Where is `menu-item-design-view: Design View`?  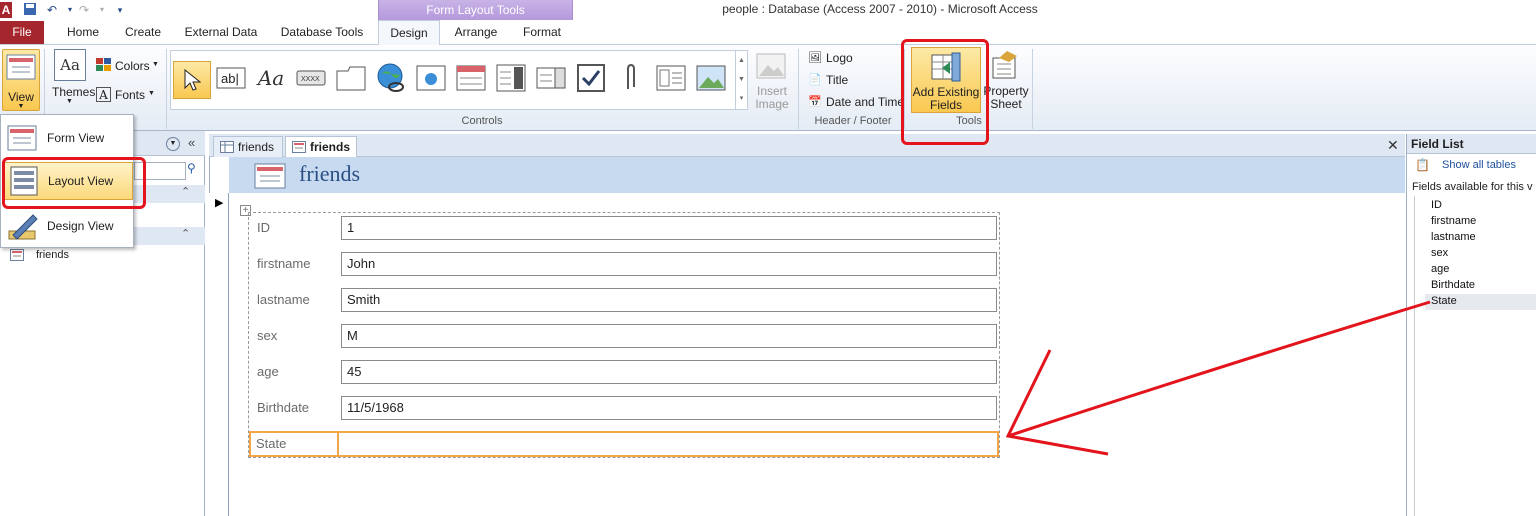 menu-item-design-view: Design View is located at coordinates (68, 226).